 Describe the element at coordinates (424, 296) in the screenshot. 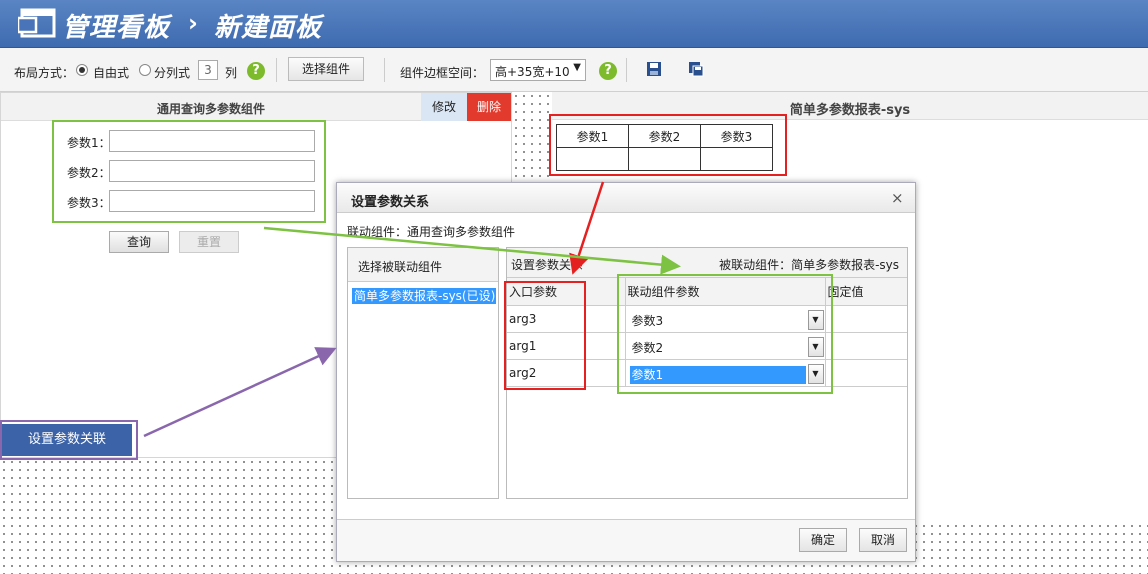

I see `list-item: 简单多参数报表-sys(已设)` at that location.